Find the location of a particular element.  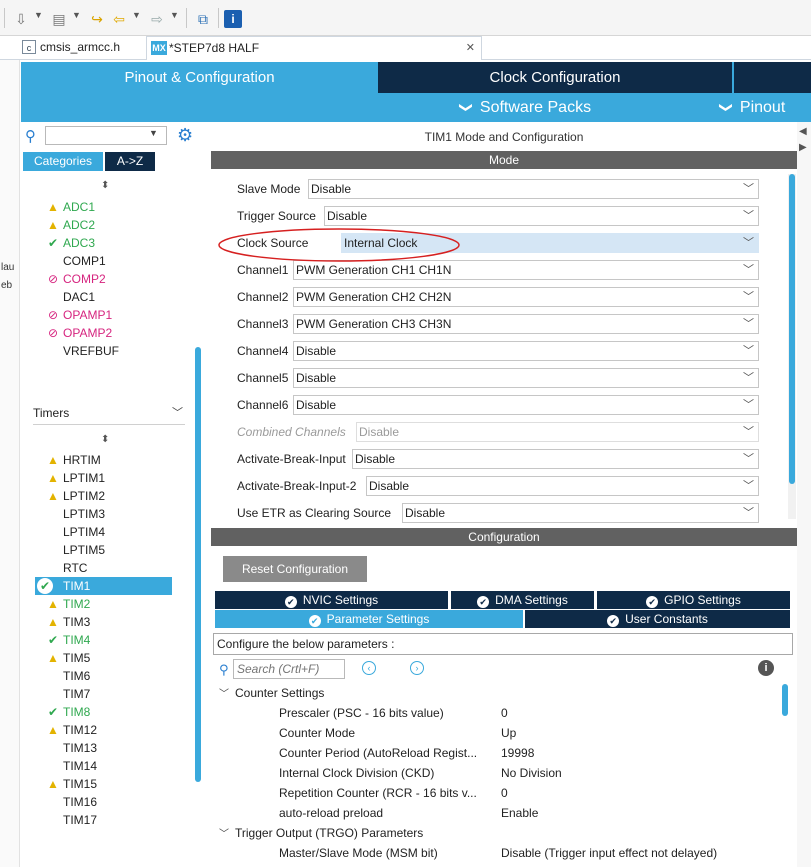

list-item: COMP1 is located at coordinates (118, 261).